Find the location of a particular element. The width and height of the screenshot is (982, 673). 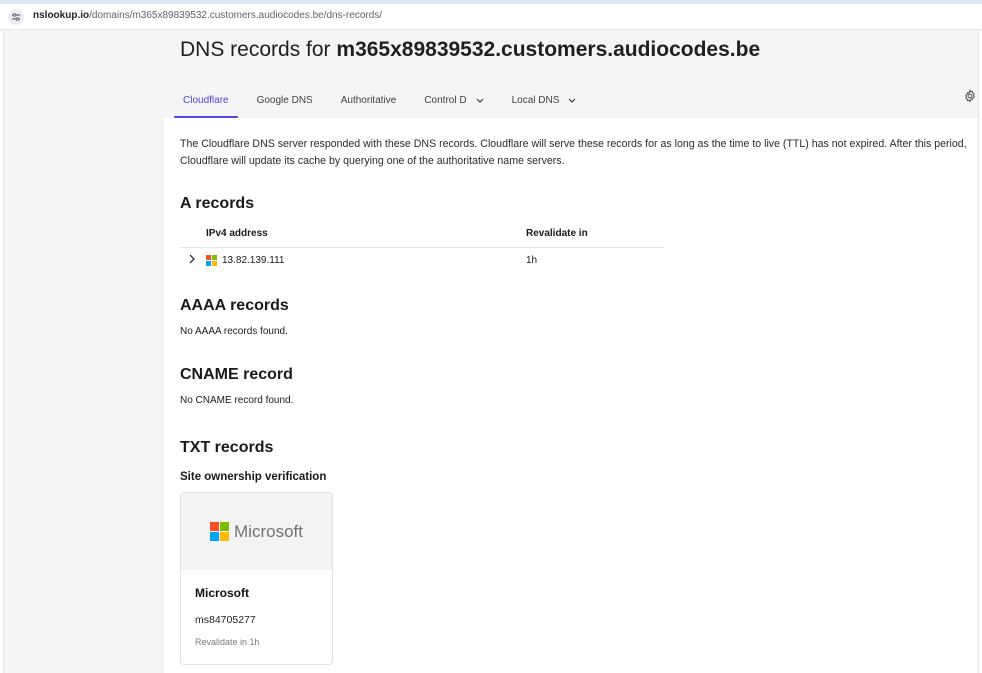

browser-top-accent is located at coordinates (491, 2).